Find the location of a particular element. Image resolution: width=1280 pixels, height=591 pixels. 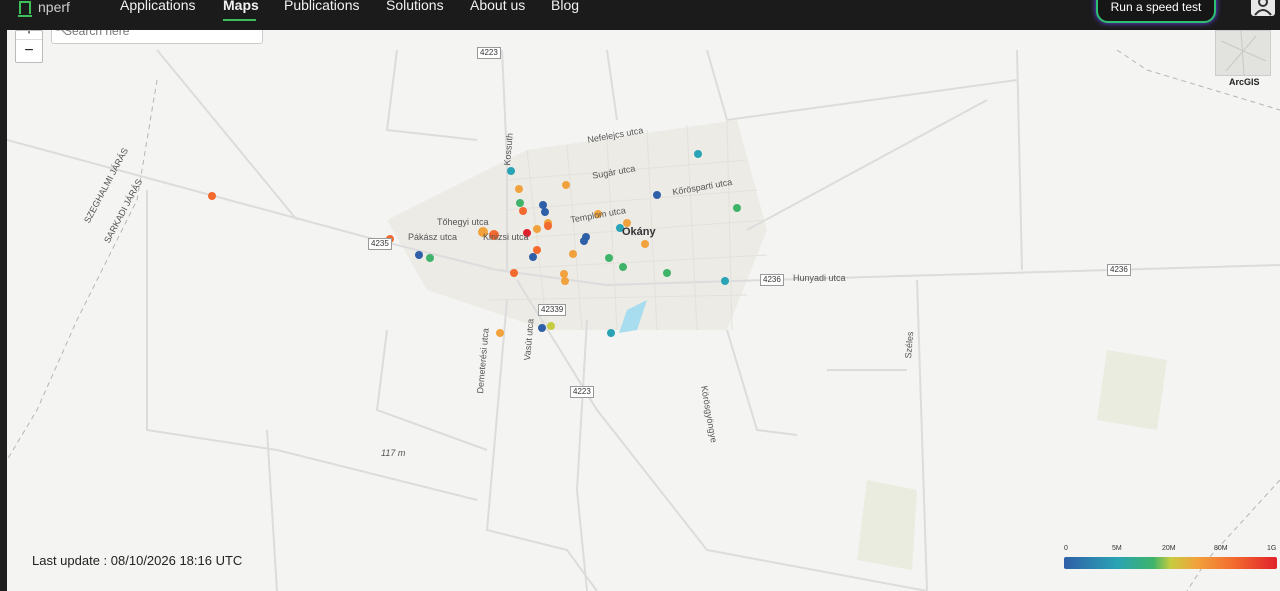

basemap-label: ArcGIS is located at coordinates (1244, 82).